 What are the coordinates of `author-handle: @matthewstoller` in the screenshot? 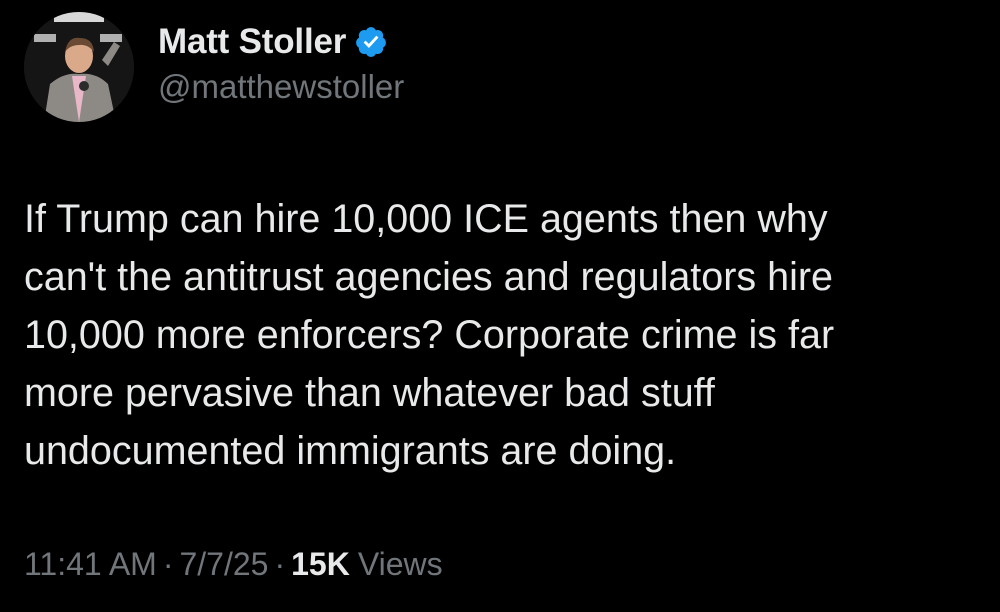 It's located at (281, 87).